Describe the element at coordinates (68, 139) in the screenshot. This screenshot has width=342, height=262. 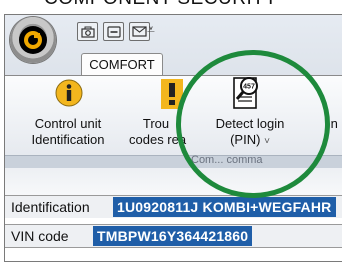
I see `button-label: Identification` at that location.